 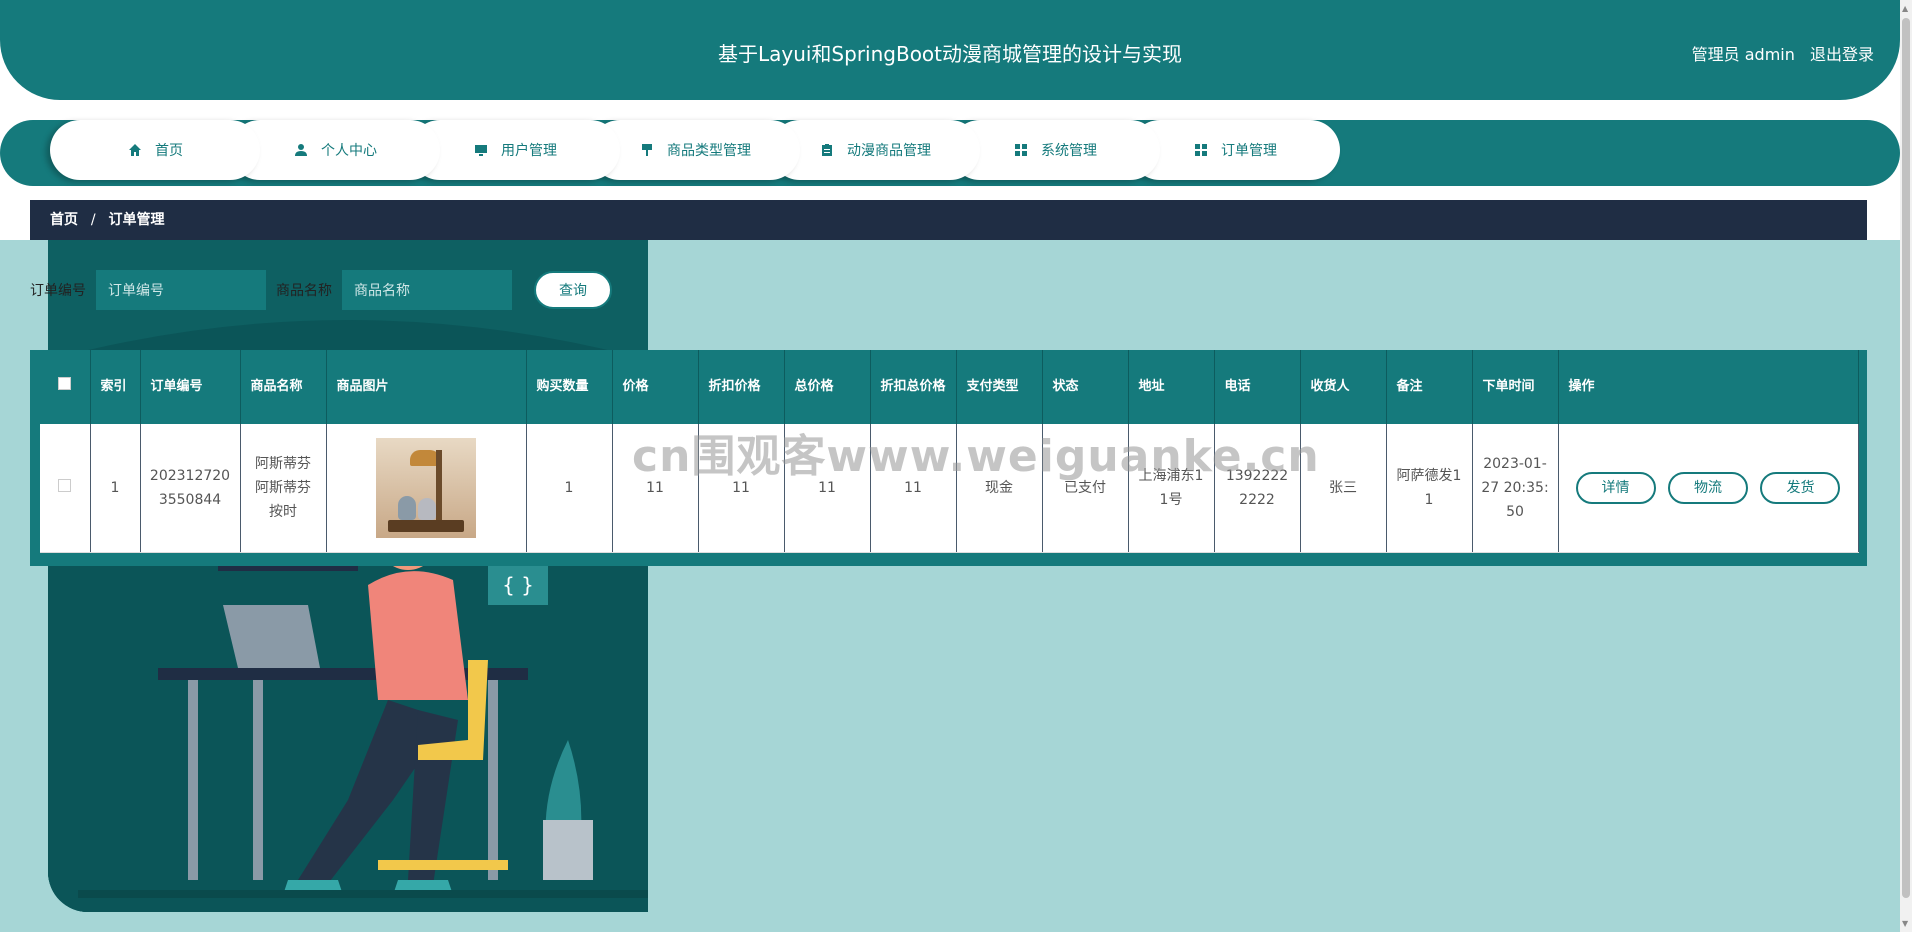 What do you see at coordinates (65, 485) in the screenshot?
I see `row-checkbox` at bounding box center [65, 485].